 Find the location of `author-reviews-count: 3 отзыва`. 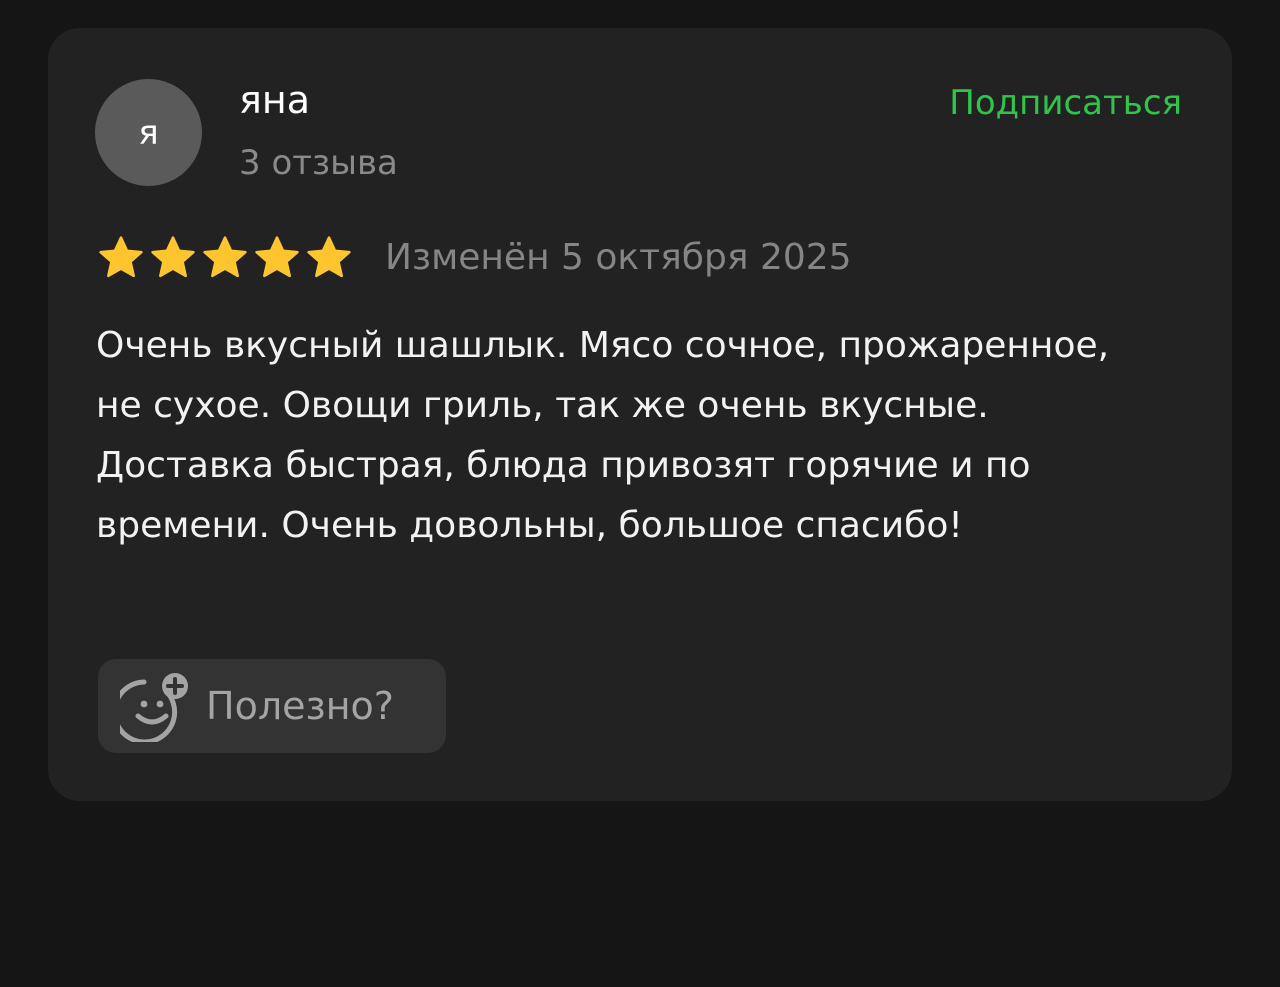

author-reviews-count: 3 отзыва is located at coordinates (318, 163).